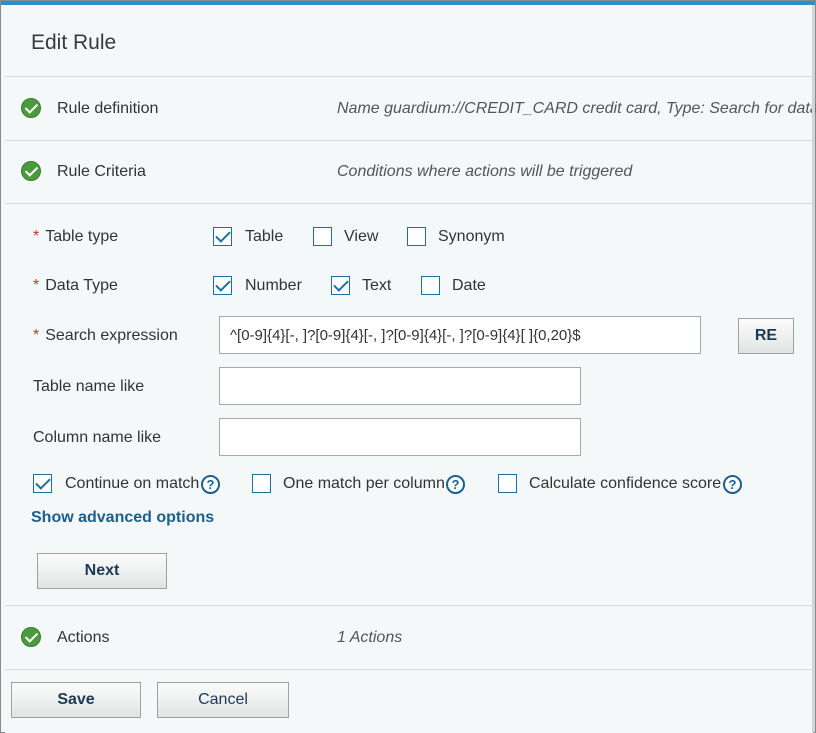  I want to click on search-expression-input, so click(460, 335).